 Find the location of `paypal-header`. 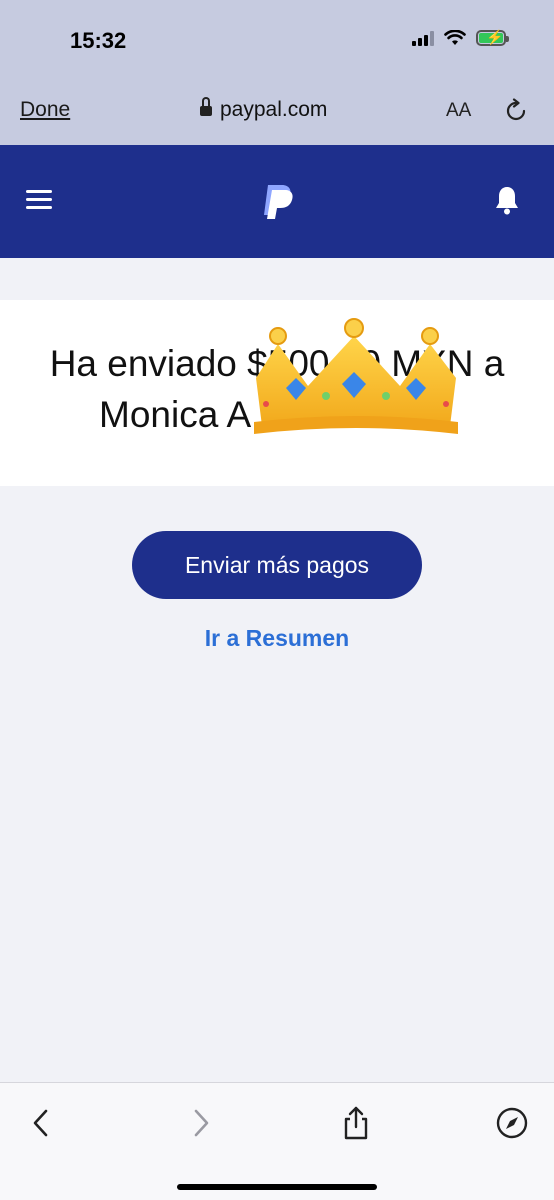

paypal-header is located at coordinates (277, 201).